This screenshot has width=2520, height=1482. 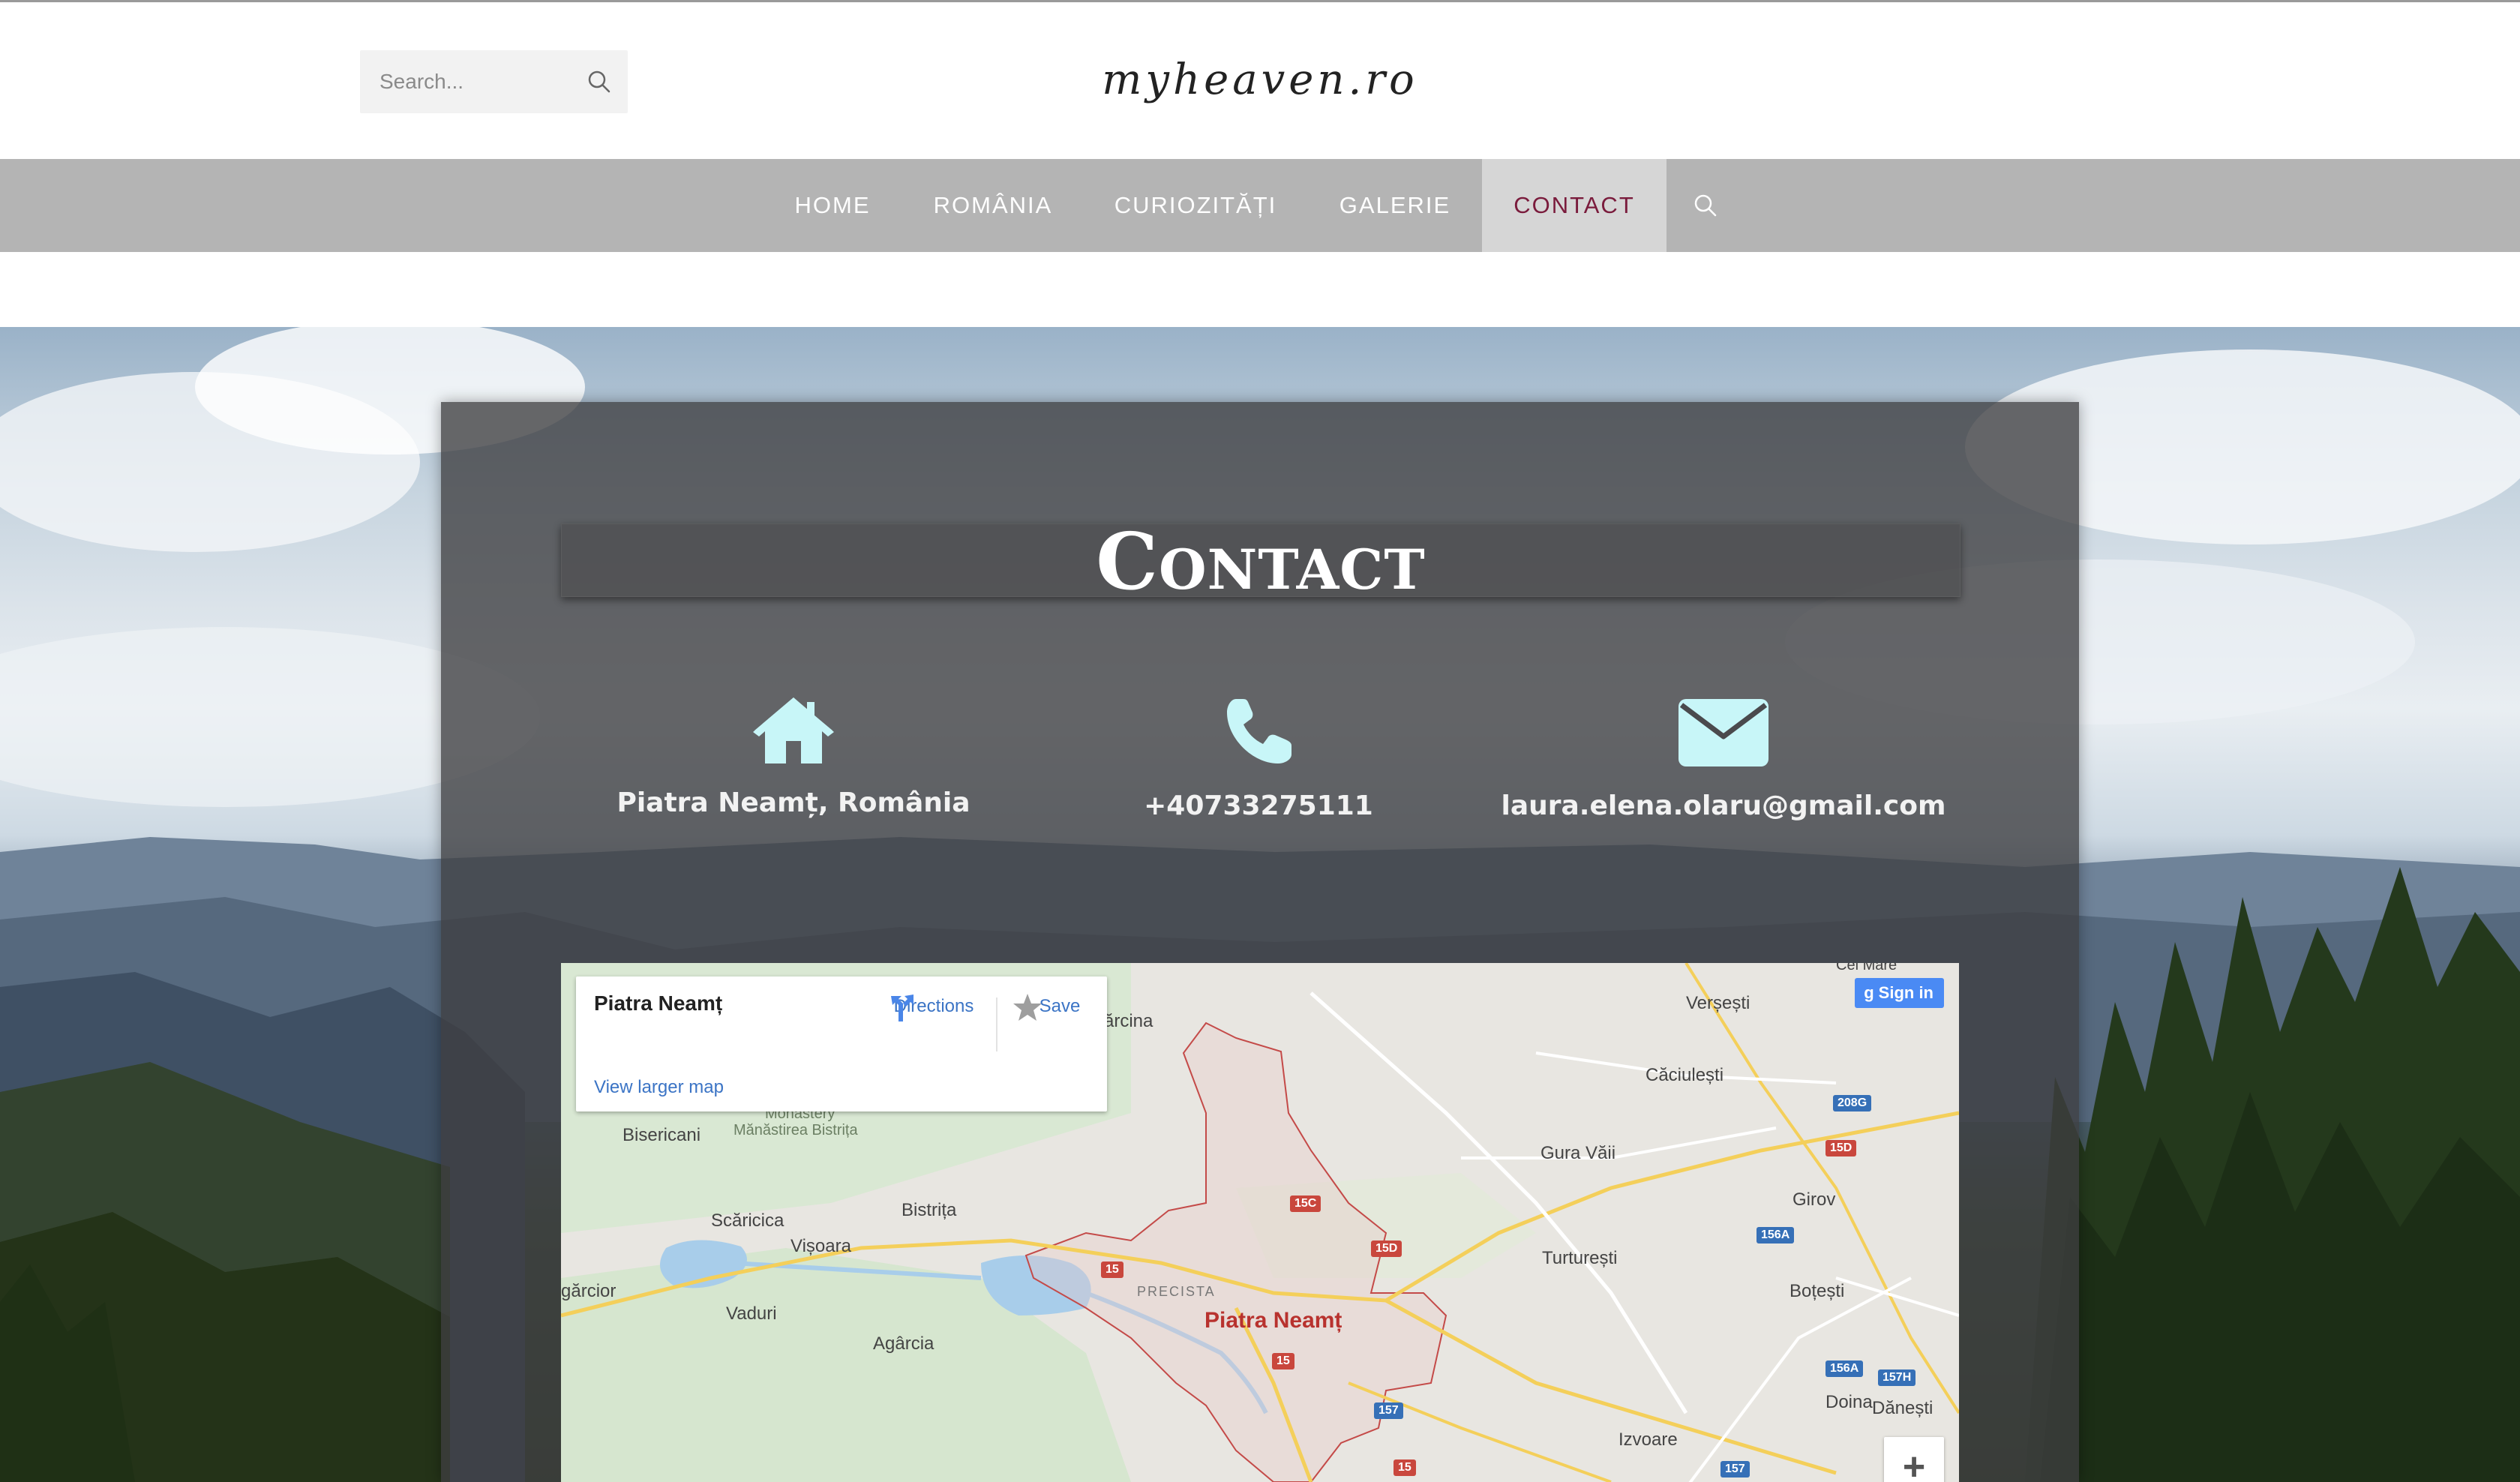 What do you see at coordinates (1723, 732) in the screenshot?
I see `envelope-icon` at bounding box center [1723, 732].